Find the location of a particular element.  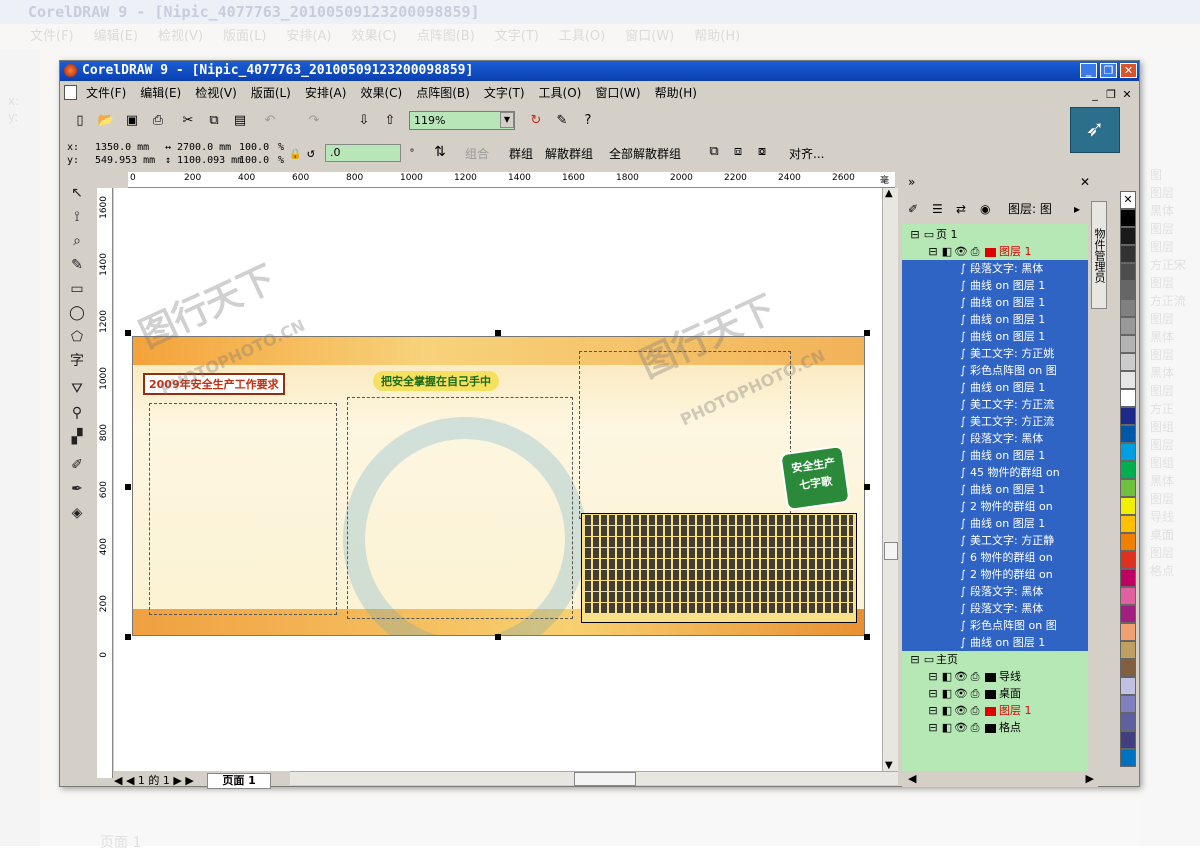

x-position-field: 1350.0 mm is located at coordinates (122, 147).